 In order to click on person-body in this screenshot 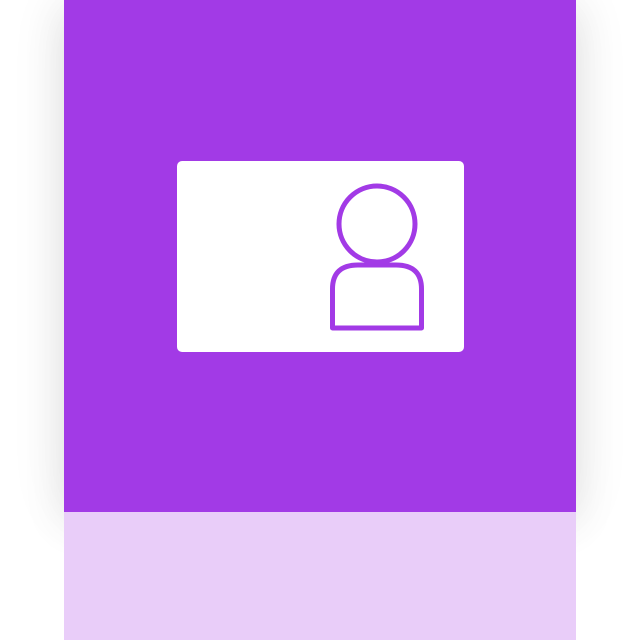, I will do `click(377, 296)`.